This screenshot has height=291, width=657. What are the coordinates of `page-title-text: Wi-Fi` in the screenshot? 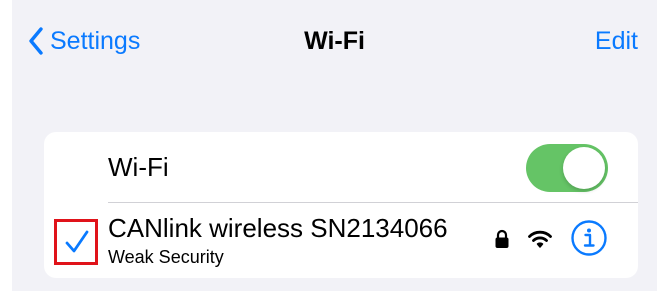 It's located at (334, 41).